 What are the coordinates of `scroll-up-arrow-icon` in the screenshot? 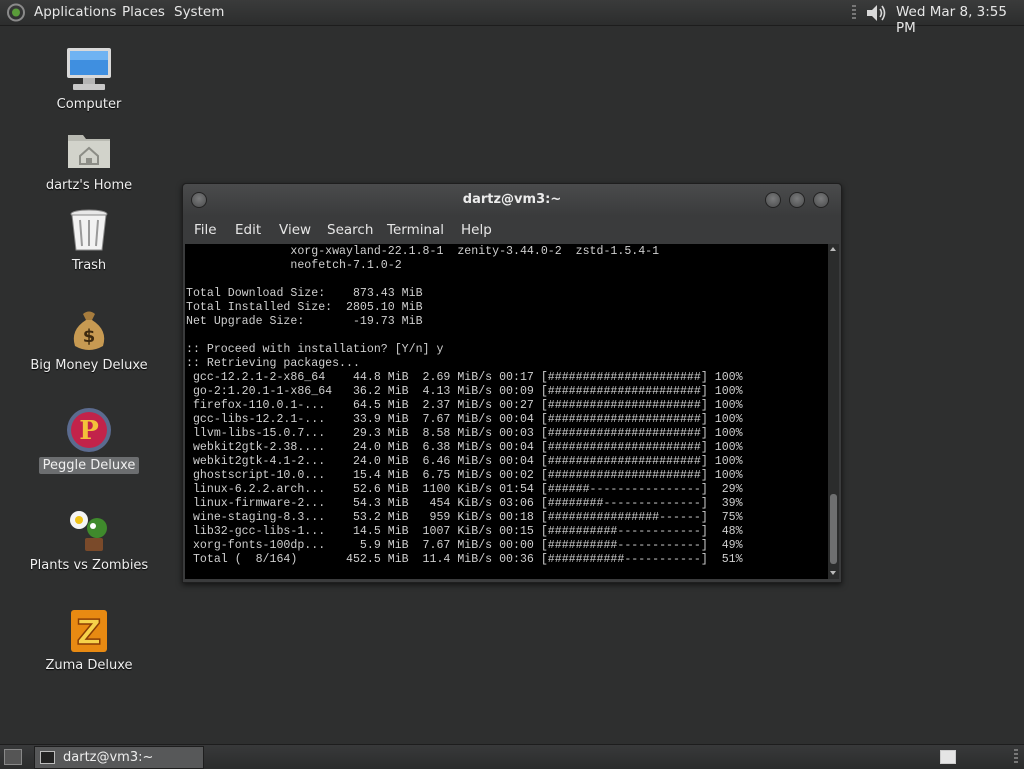 It's located at (833, 249).